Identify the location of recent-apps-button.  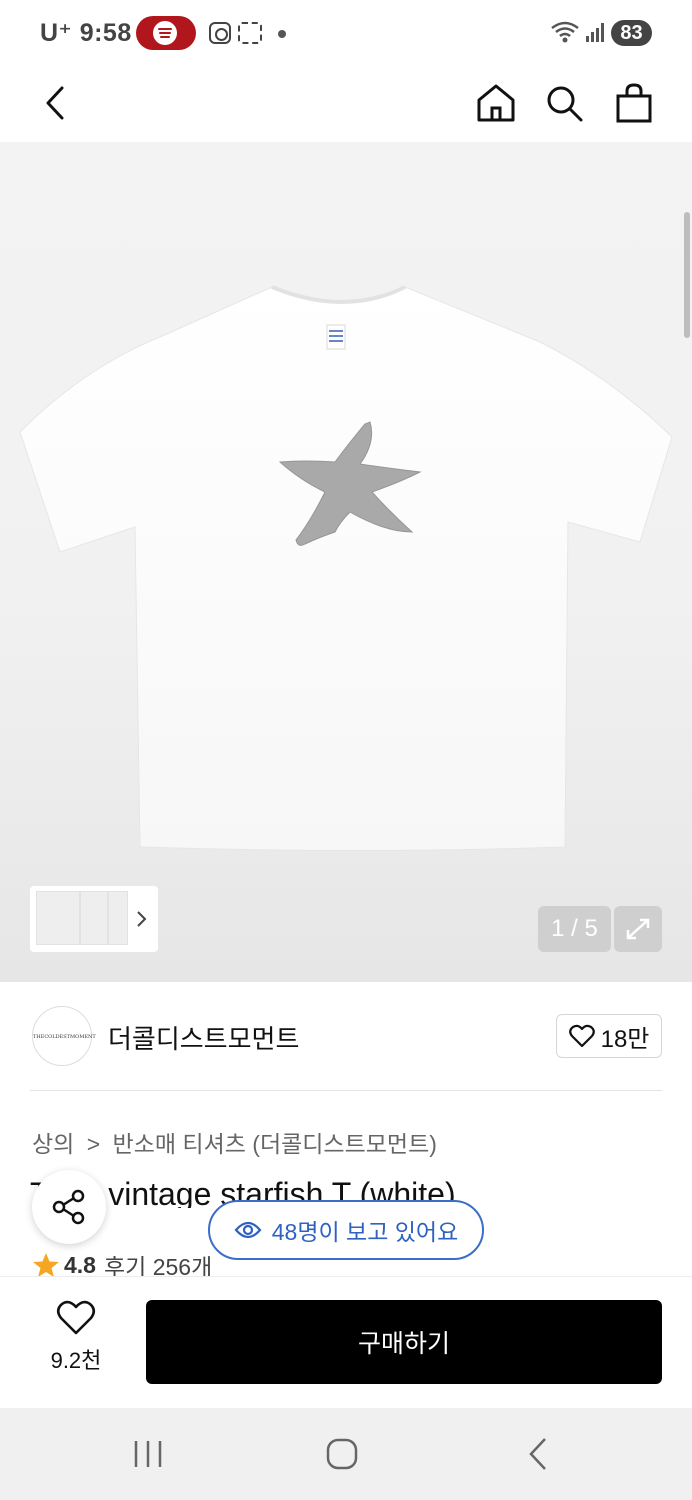
(148, 1454).